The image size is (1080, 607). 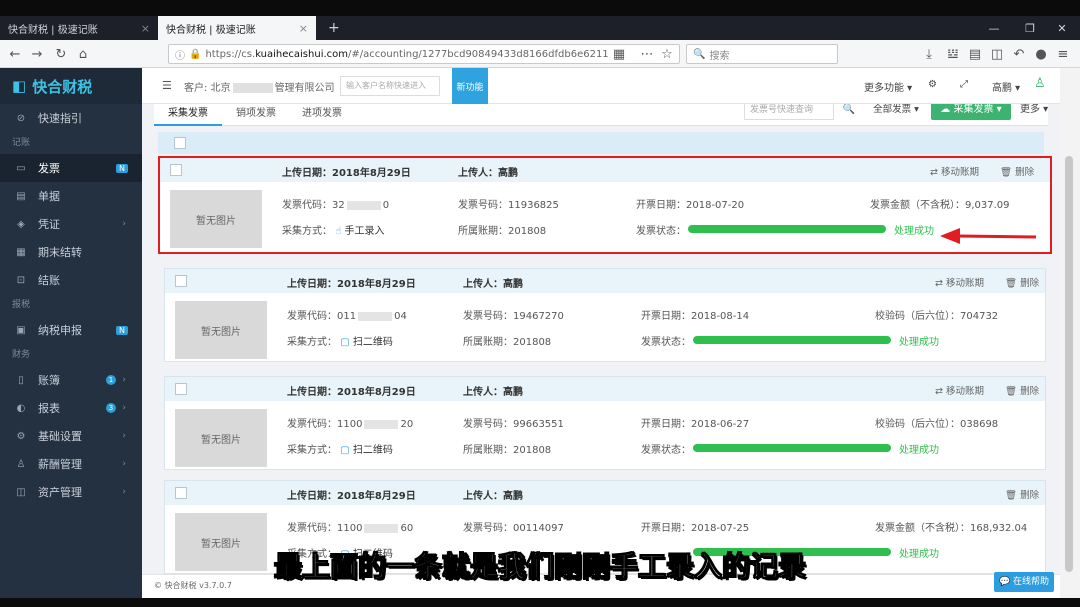 I want to click on sidebar-item-label: 期末结转, so click(x=60, y=252).